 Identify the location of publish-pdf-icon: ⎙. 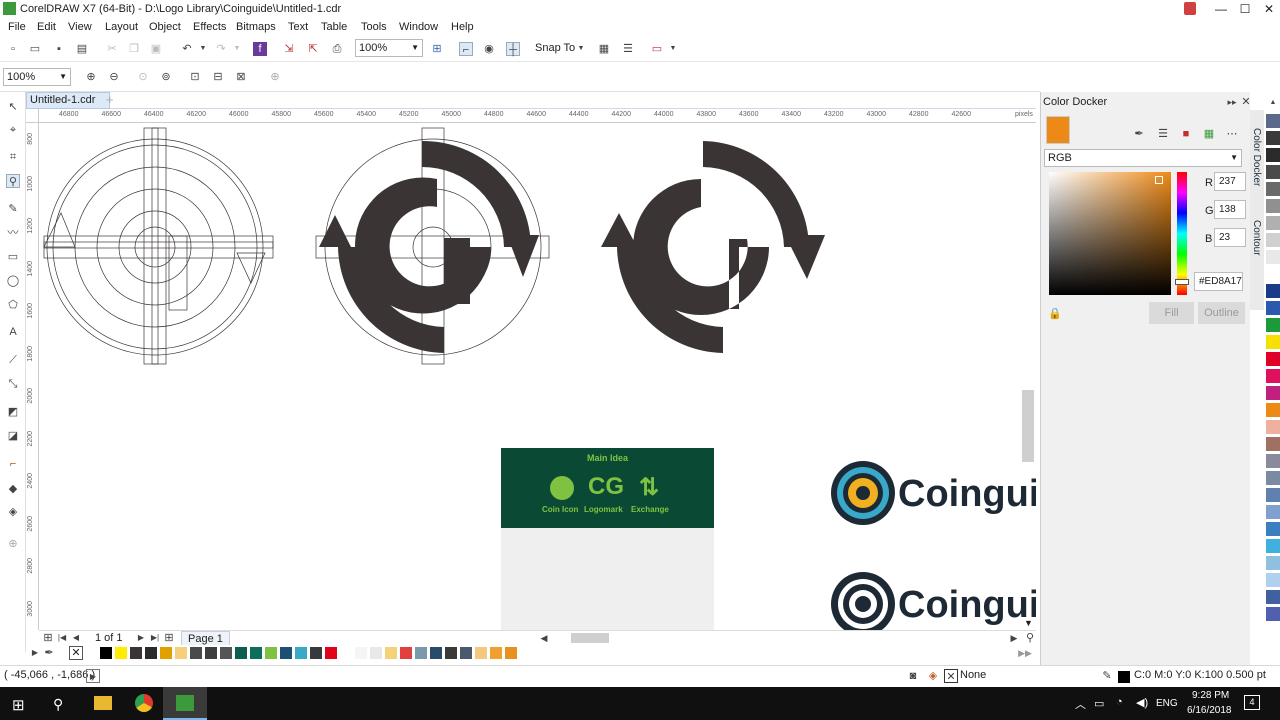
(337, 49).